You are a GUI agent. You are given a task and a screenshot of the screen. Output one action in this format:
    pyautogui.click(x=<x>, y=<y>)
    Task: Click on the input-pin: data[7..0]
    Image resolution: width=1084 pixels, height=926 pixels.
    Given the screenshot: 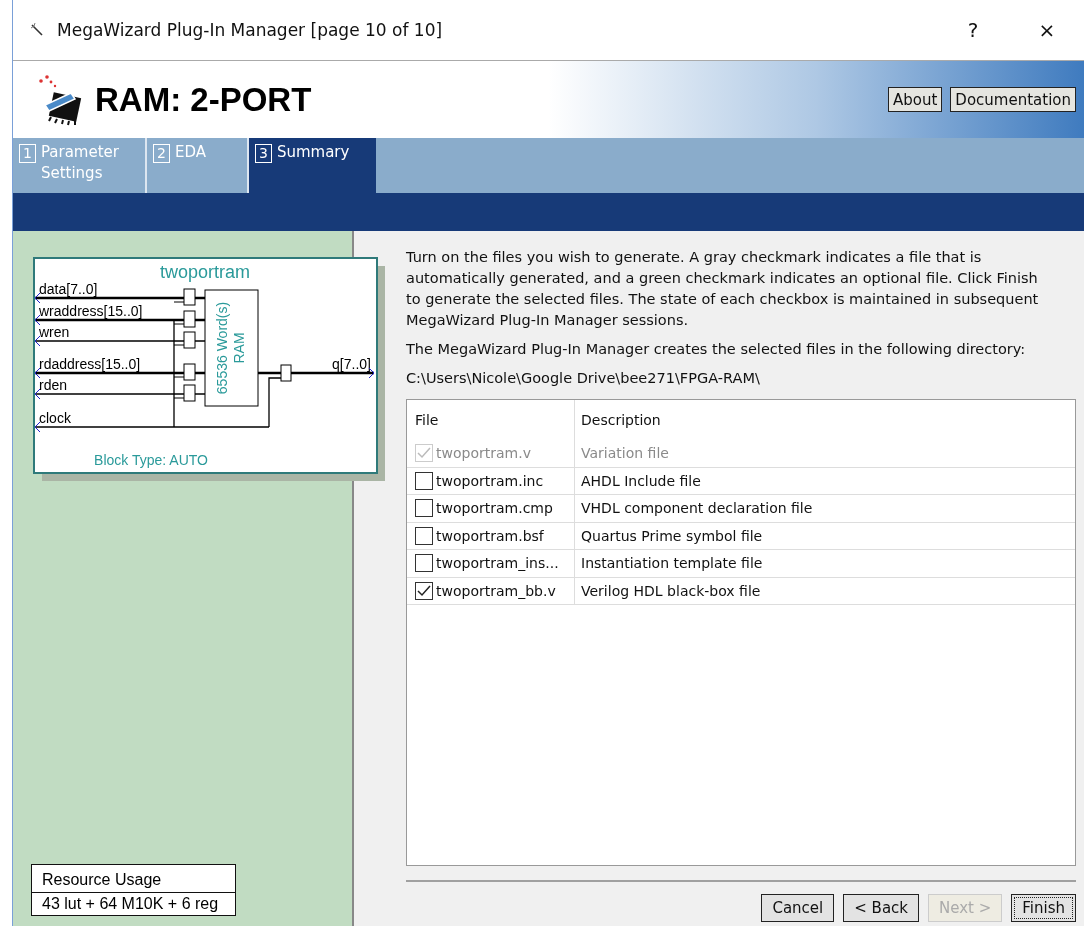 What is the action you would take?
    pyautogui.click(x=119, y=293)
    